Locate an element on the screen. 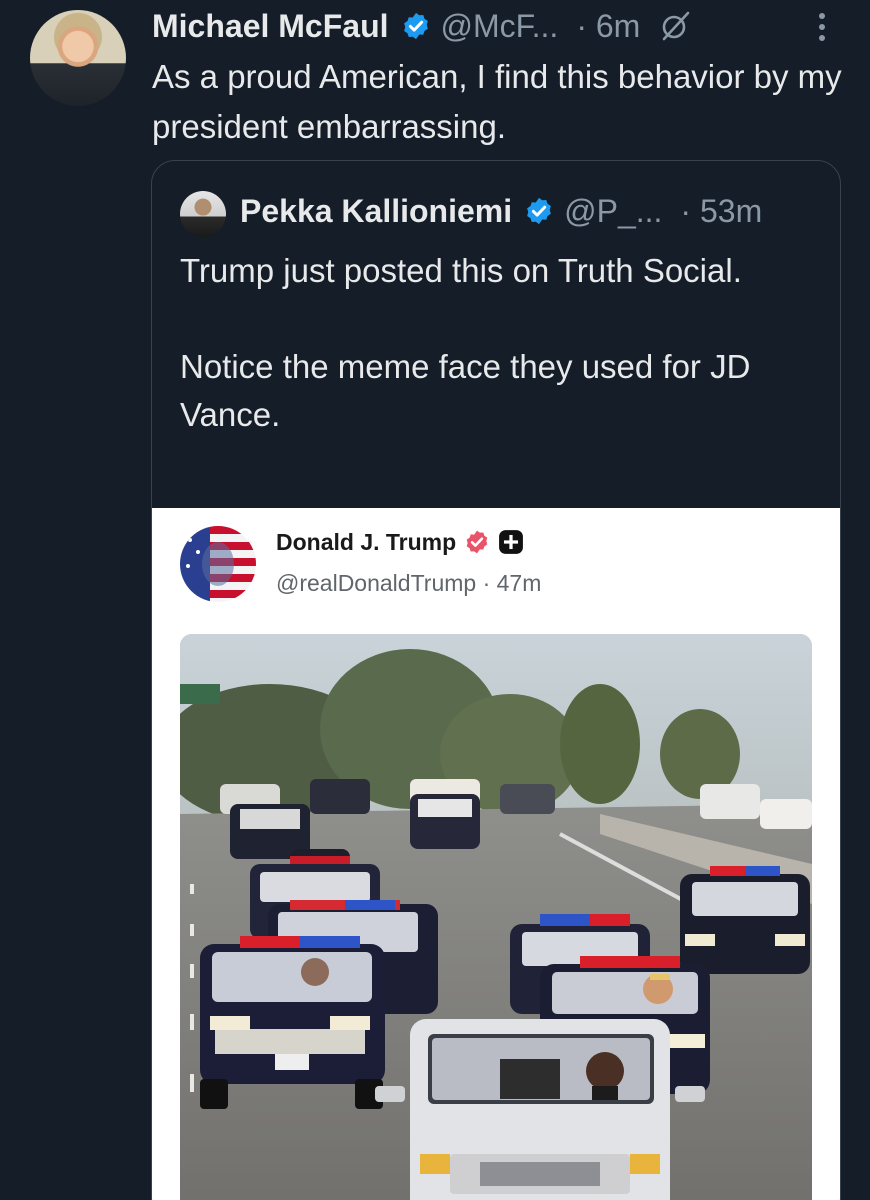 The image size is (870, 1200). quoted-paragraph-1: Trump just posted this on Truth Social. is located at coordinates (461, 270).